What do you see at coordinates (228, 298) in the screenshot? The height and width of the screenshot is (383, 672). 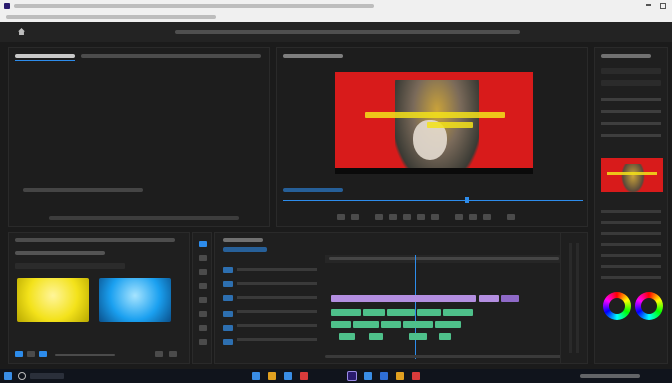 I see `track-v1-toggle` at bounding box center [228, 298].